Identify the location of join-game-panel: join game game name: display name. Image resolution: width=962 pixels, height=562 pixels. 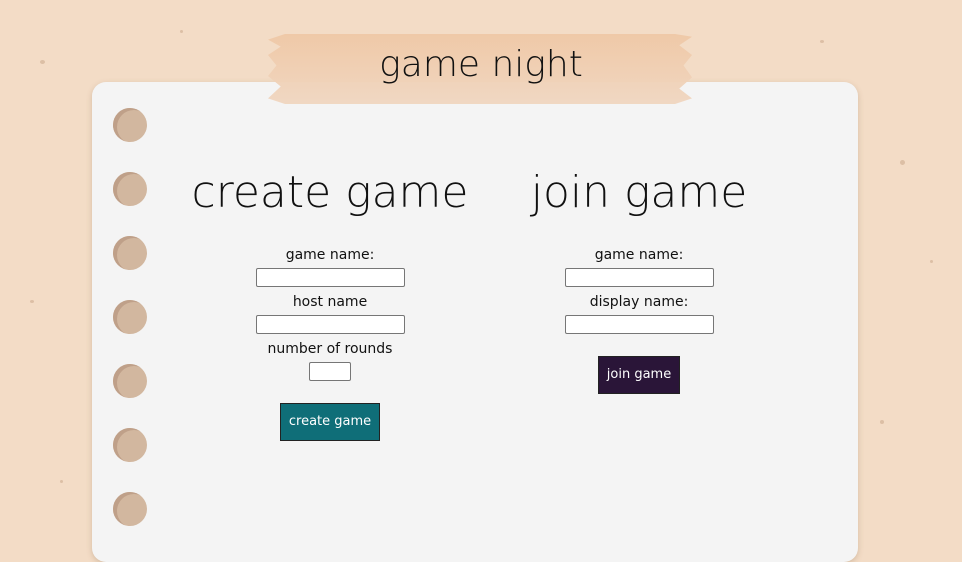
(639, 278).